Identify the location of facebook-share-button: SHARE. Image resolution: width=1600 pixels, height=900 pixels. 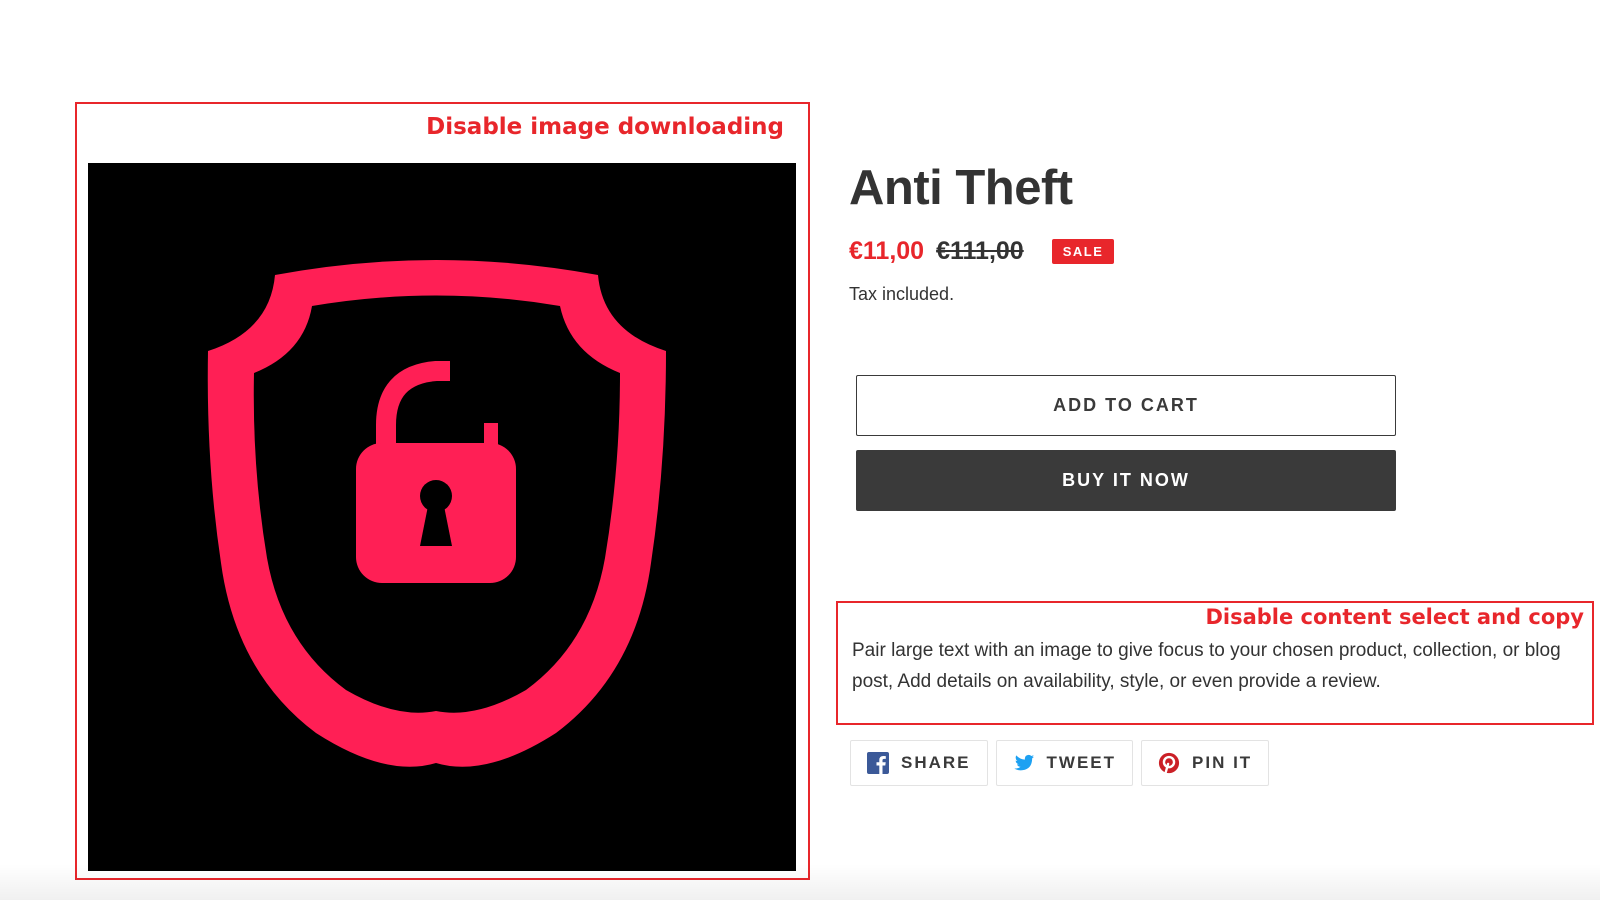
(919, 763).